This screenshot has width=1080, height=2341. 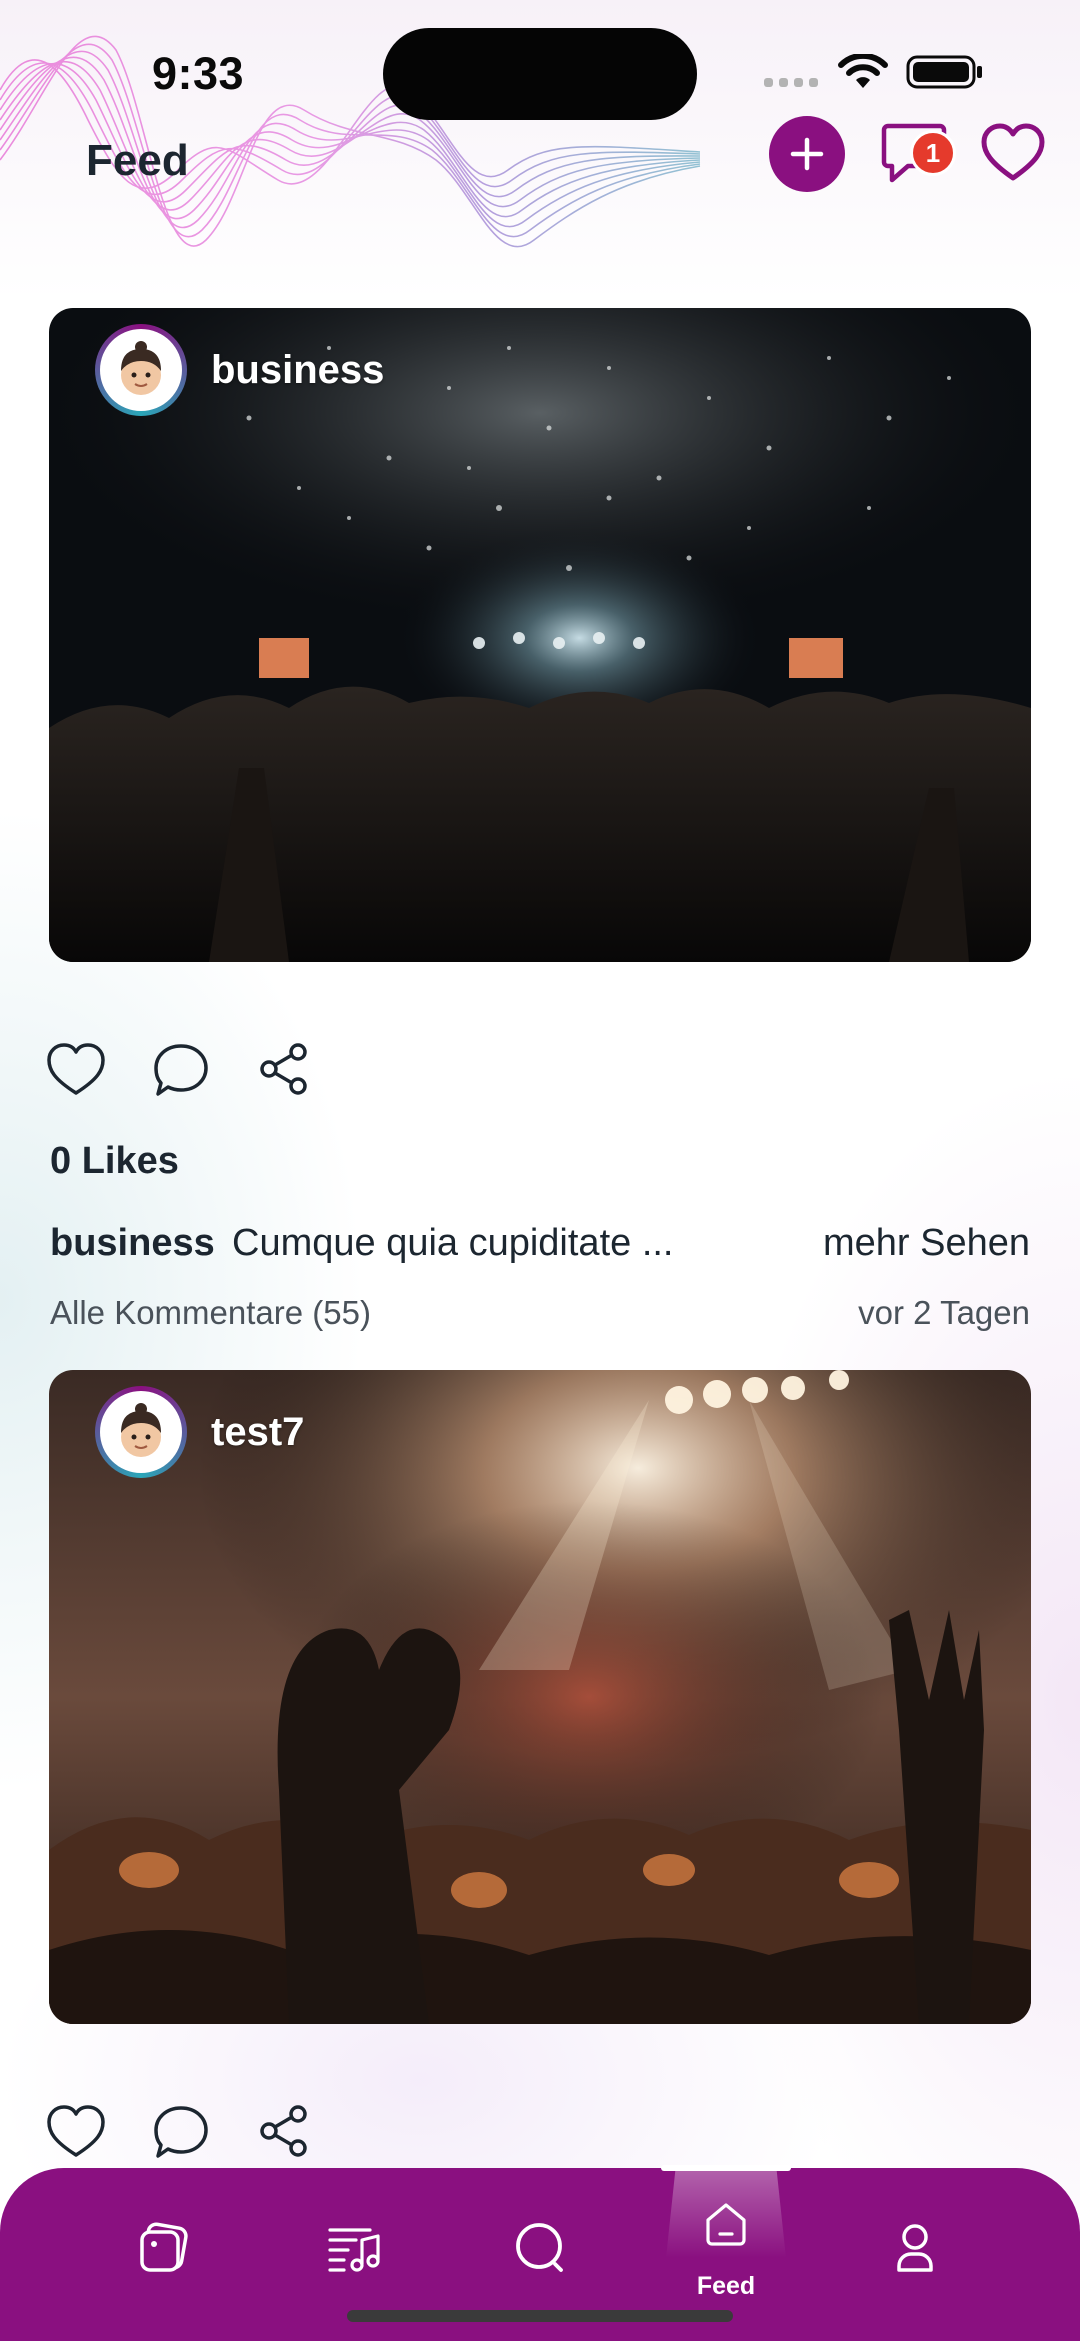 I want to click on post-username: test7, so click(x=257, y=1432).